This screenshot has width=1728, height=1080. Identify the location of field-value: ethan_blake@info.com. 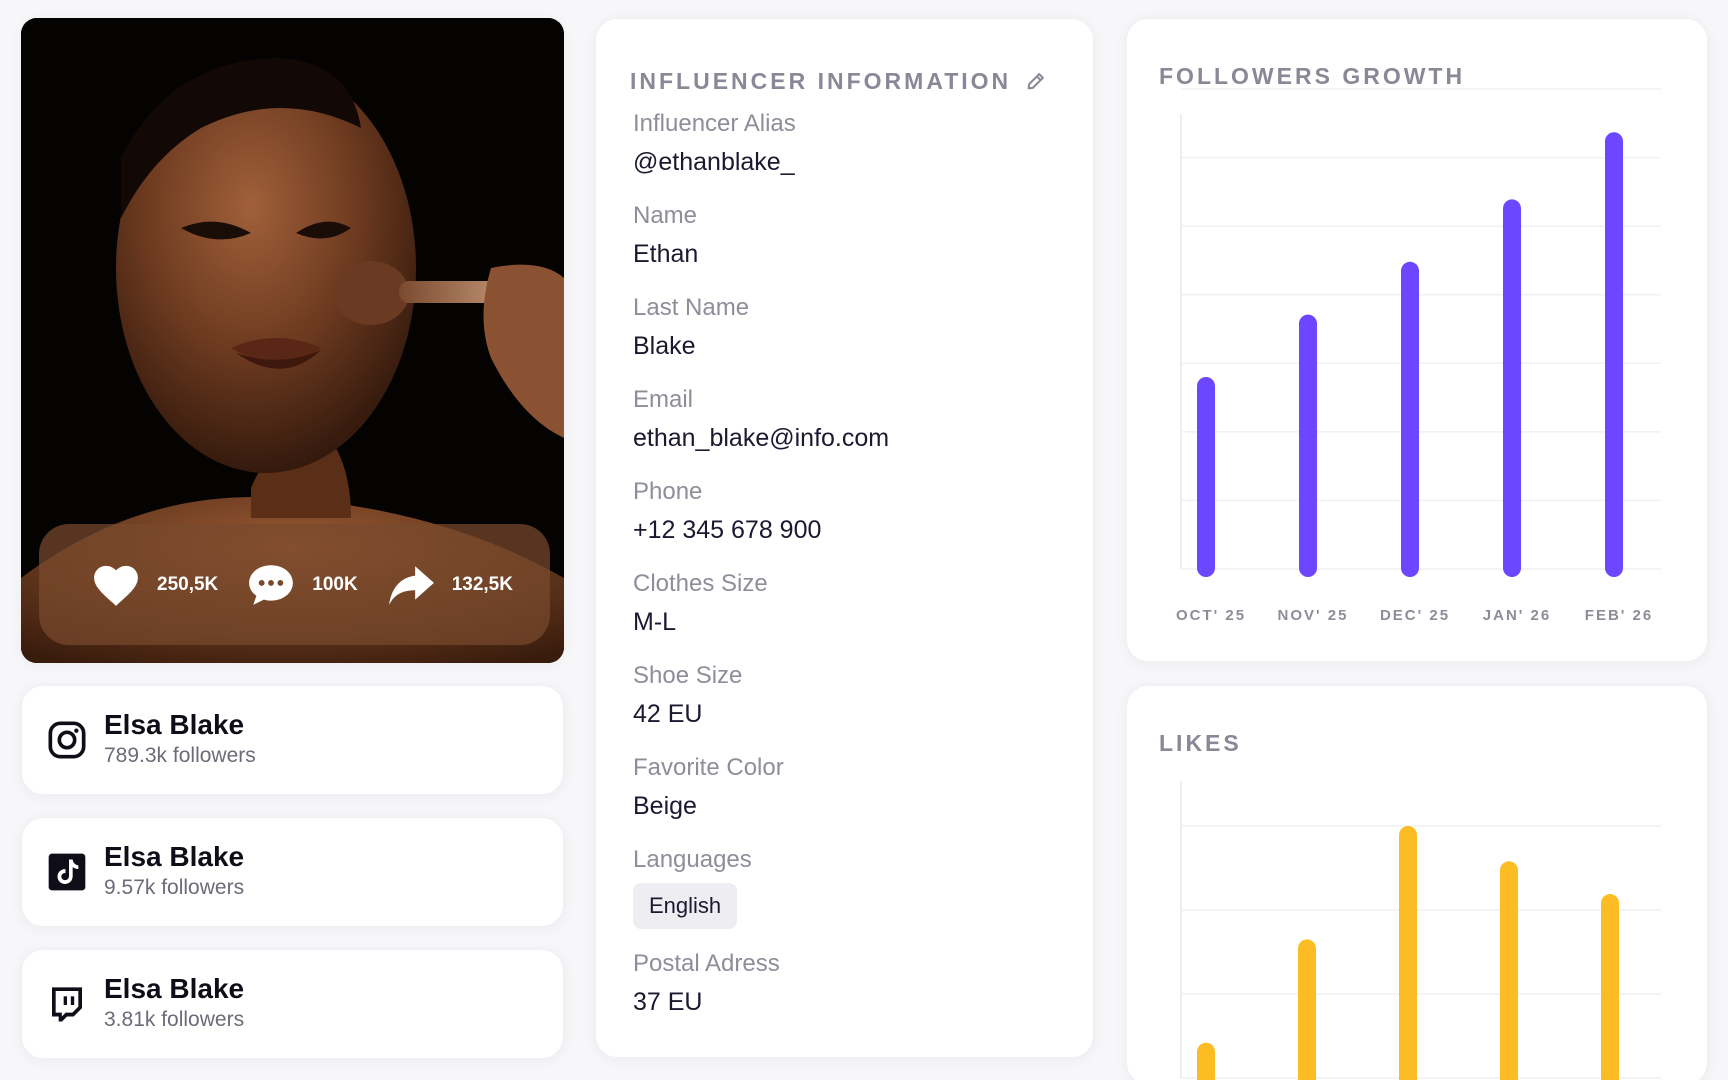
(863, 438).